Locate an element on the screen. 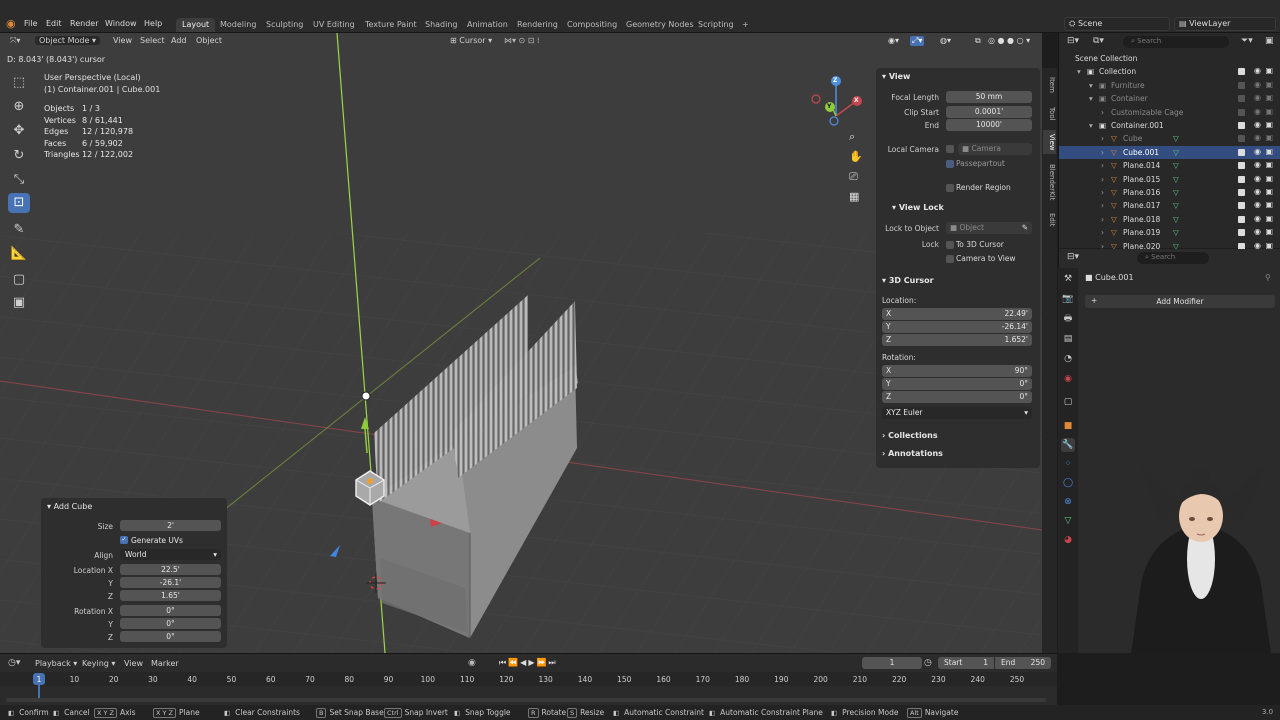 Image resolution: width=1280 pixels, height=720 pixels. tab-scripting: Scripting is located at coordinates (716, 25).